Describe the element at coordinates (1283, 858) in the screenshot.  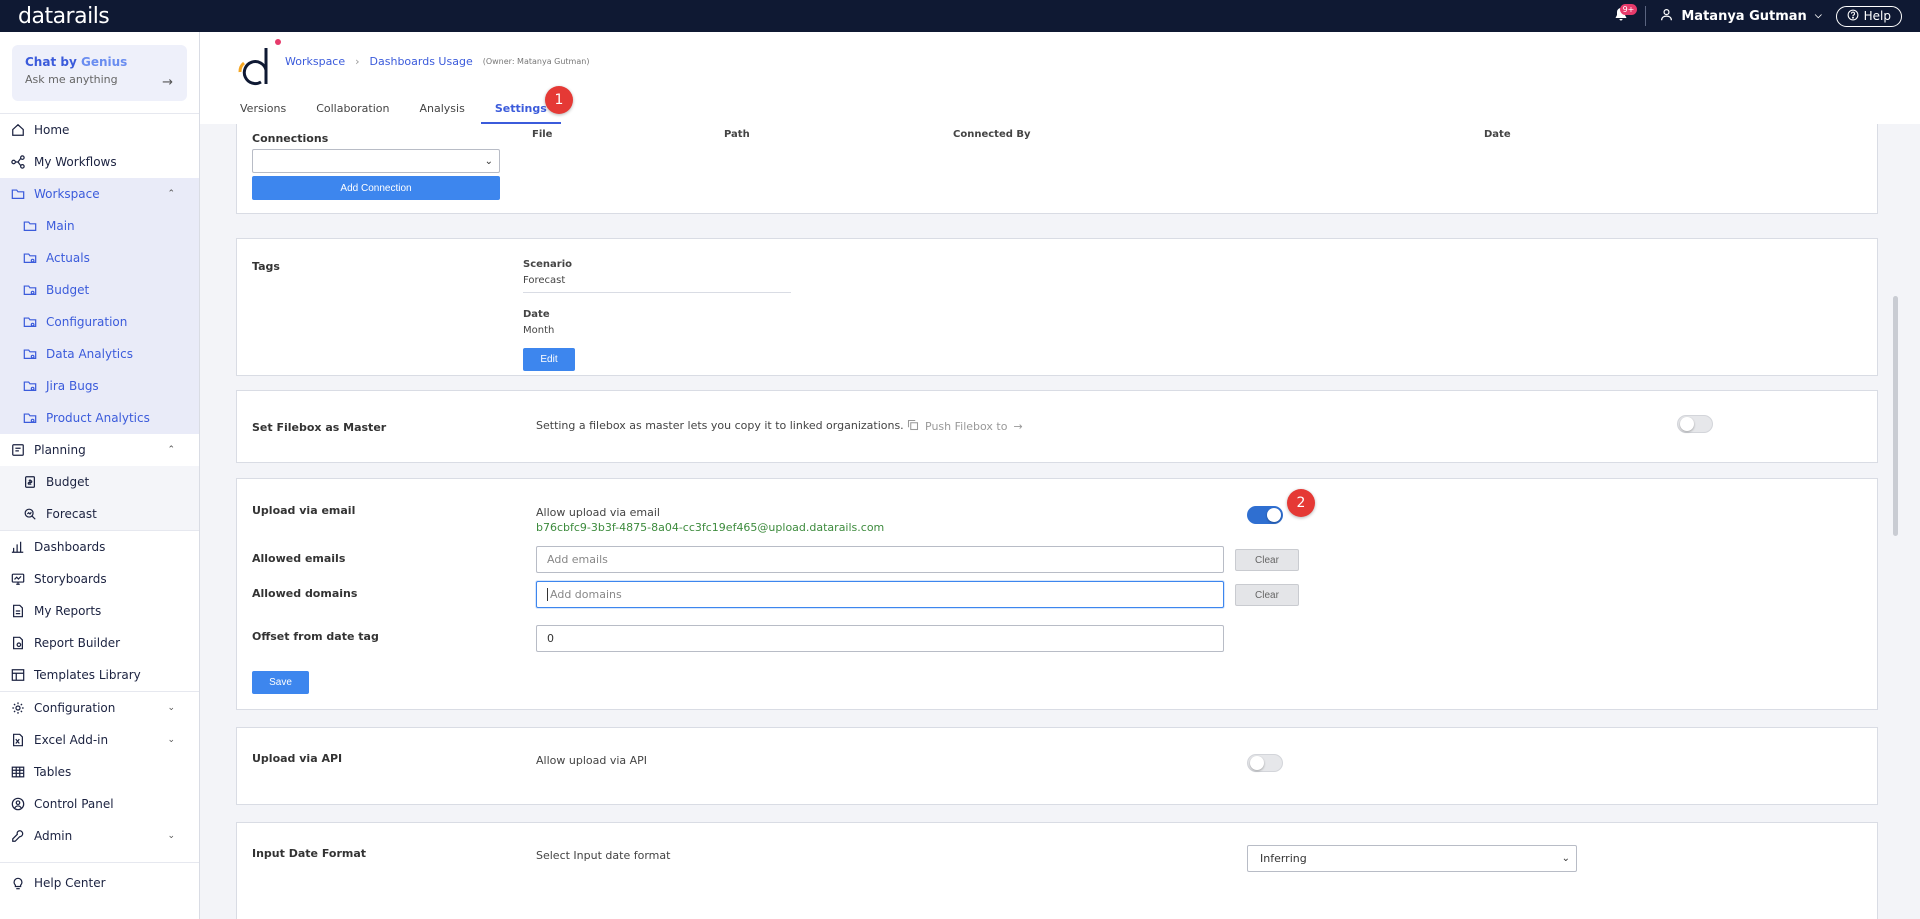
I see `date-format-selected: Inferring` at that location.